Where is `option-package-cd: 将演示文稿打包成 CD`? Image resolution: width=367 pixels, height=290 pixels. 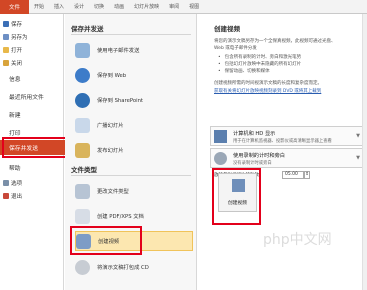 option-package-cd: 将演示文稿打包成 CD is located at coordinates (134, 267).